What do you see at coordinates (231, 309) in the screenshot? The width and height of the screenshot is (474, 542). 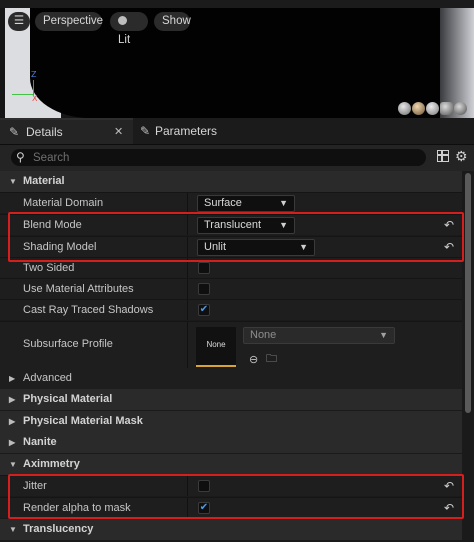 I see `property-row-cast-ray-traced-shadows: Cast Ray Traced Shadows ✔` at bounding box center [231, 309].